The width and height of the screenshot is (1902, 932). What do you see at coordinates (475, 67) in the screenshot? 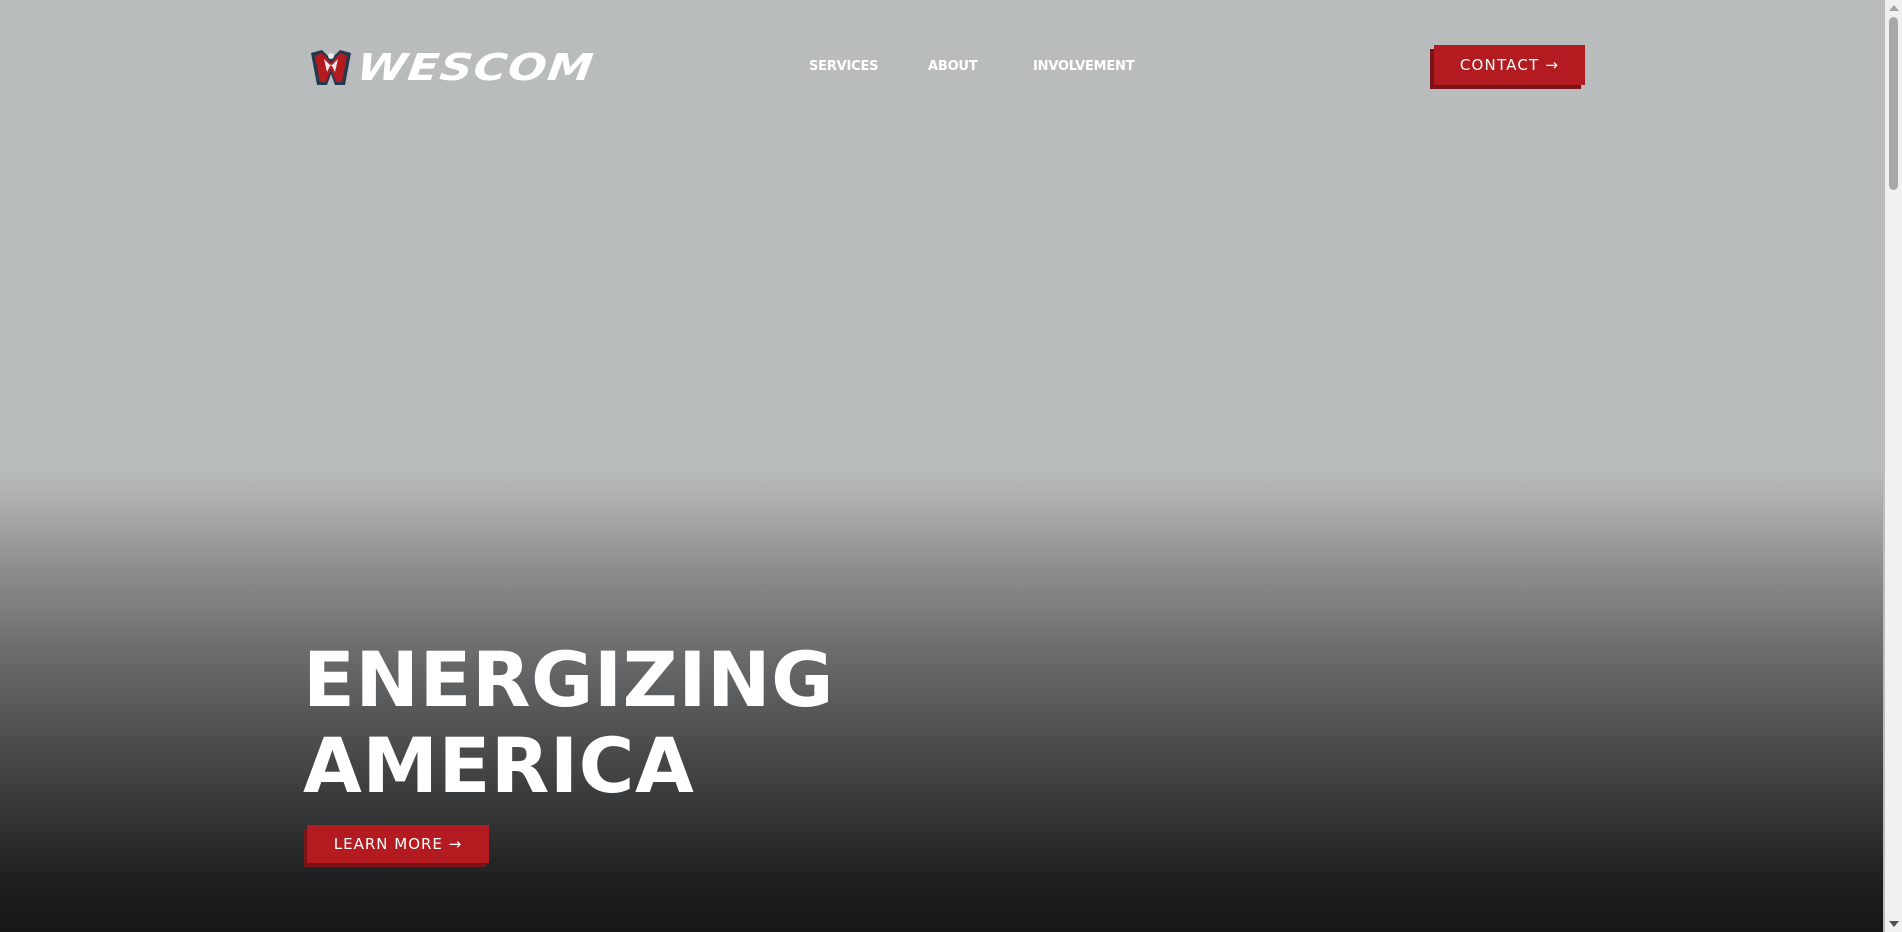
I see `logo-wordmark: WESCOM` at bounding box center [475, 67].